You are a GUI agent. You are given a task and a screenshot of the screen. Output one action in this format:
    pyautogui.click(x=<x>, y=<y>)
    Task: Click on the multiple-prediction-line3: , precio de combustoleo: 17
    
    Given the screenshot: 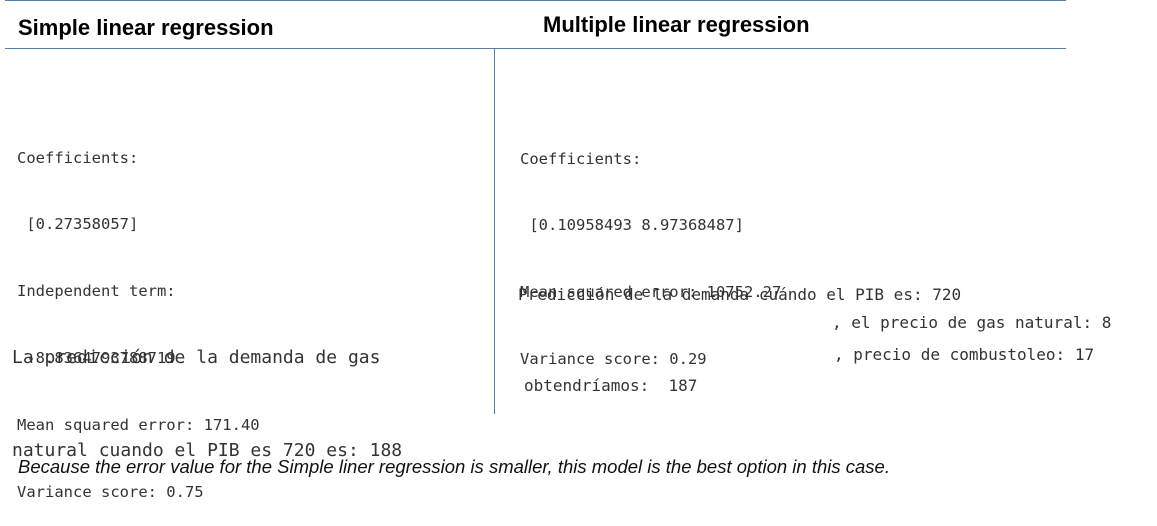 What is the action you would take?
    pyautogui.click(x=964, y=354)
    